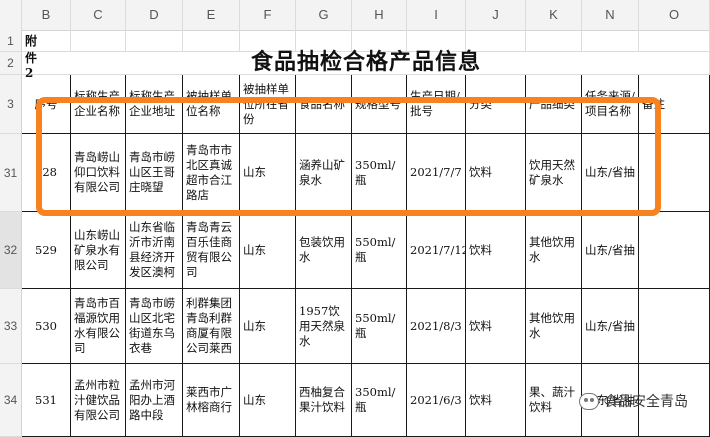 The width and height of the screenshot is (710, 437). Describe the element at coordinates (11, 15) in the screenshot. I see `select-all-corner` at that location.